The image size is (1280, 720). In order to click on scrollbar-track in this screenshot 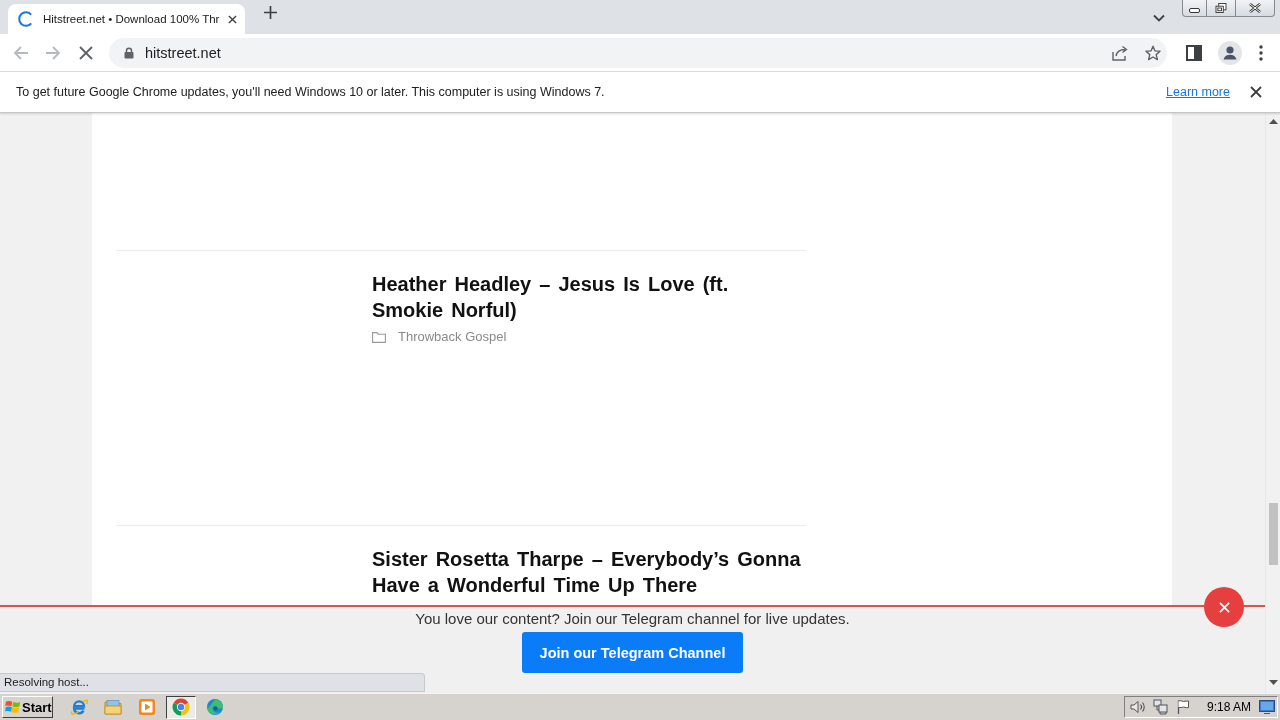, I will do `click(1272, 403)`.